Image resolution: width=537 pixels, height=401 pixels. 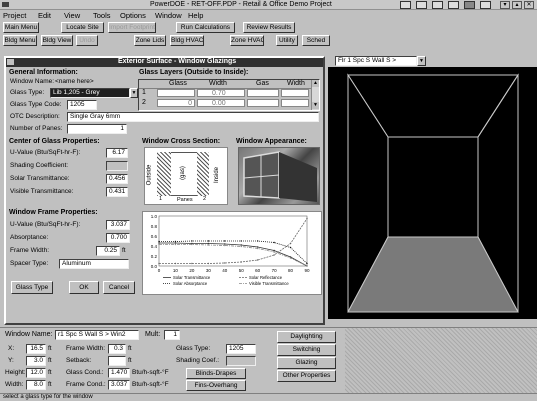 I want to click on main-menu-button: Main Menu, so click(x=21, y=27).